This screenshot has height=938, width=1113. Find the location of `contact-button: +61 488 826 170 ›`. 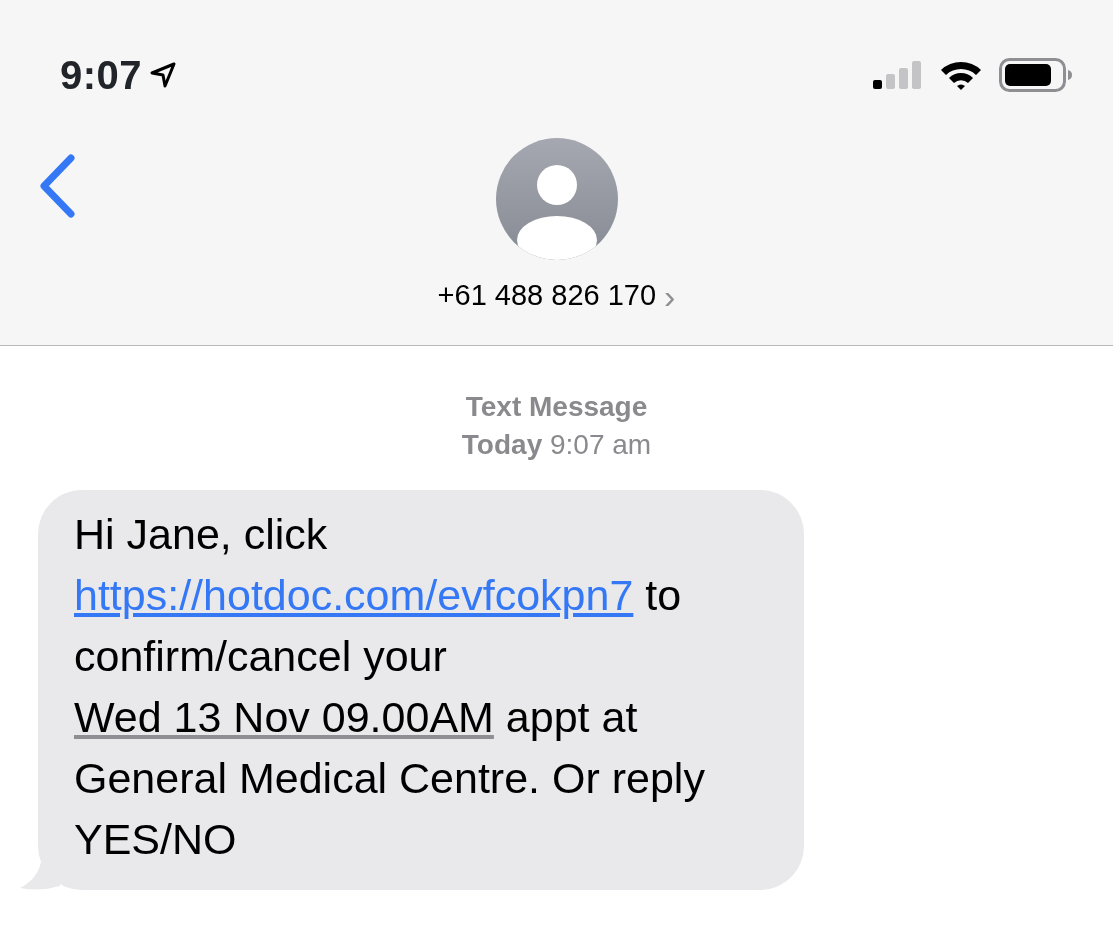

contact-button: +61 488 826 170 › is located at coordinates (556, 296).